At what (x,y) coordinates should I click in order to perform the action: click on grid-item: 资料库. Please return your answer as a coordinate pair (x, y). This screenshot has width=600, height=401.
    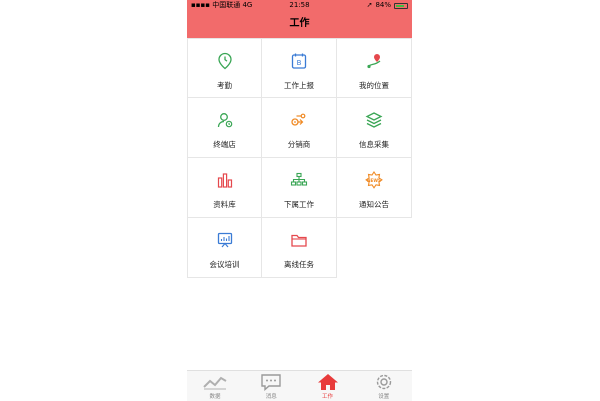
    Looking at the image, I should click on (224, 188).